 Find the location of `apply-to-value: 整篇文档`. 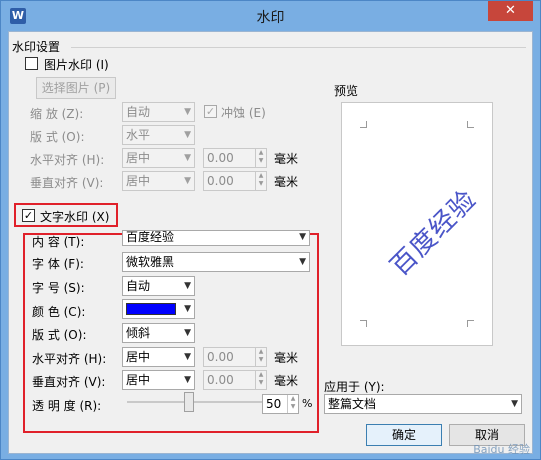

apply-to-value: 整篇文档 is located at coordinates (352, 404).